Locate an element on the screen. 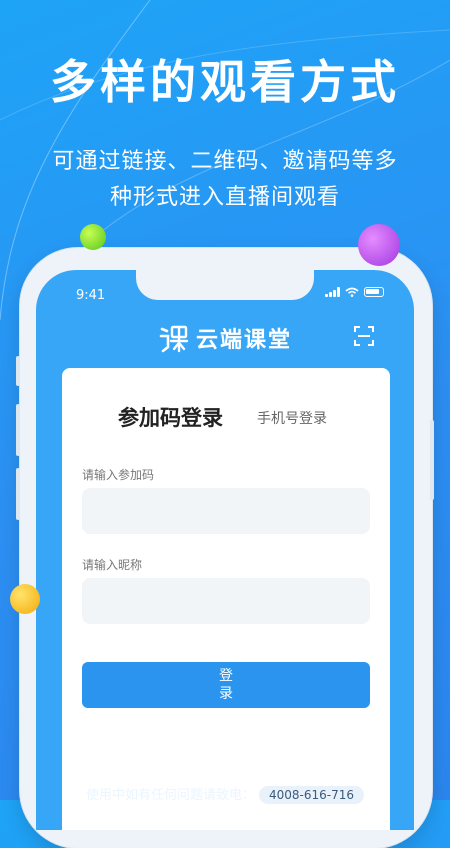  app-brand: 云端课堂 is located at coordinates (225, 338).